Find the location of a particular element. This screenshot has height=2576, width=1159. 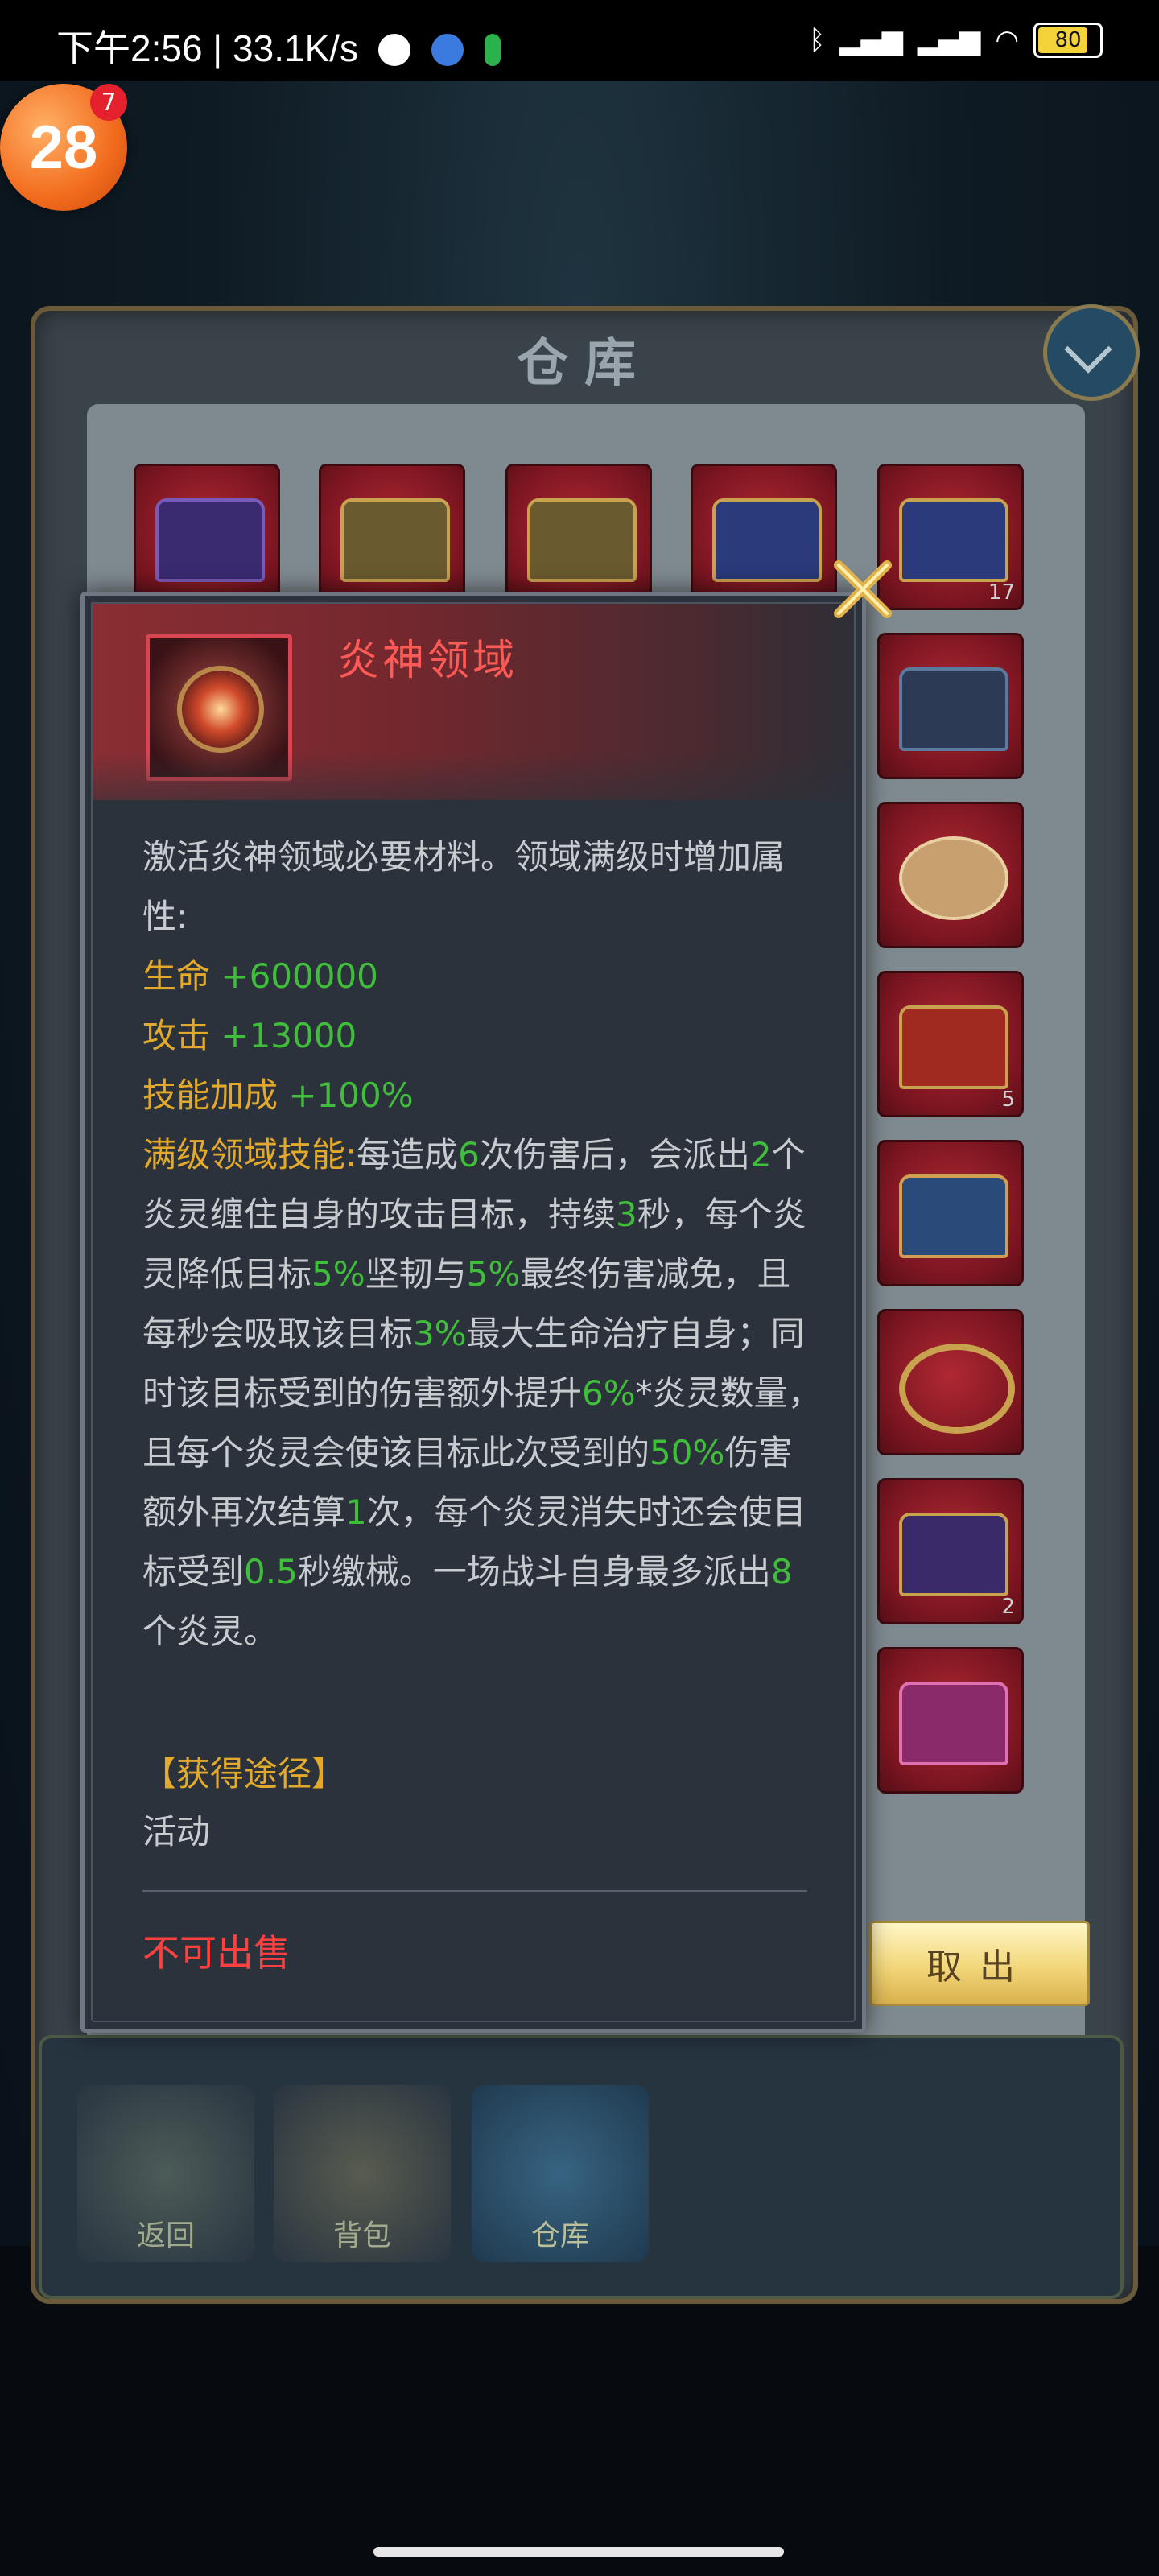

take-out-button: 取出 is located at coordinates (979, 1963).